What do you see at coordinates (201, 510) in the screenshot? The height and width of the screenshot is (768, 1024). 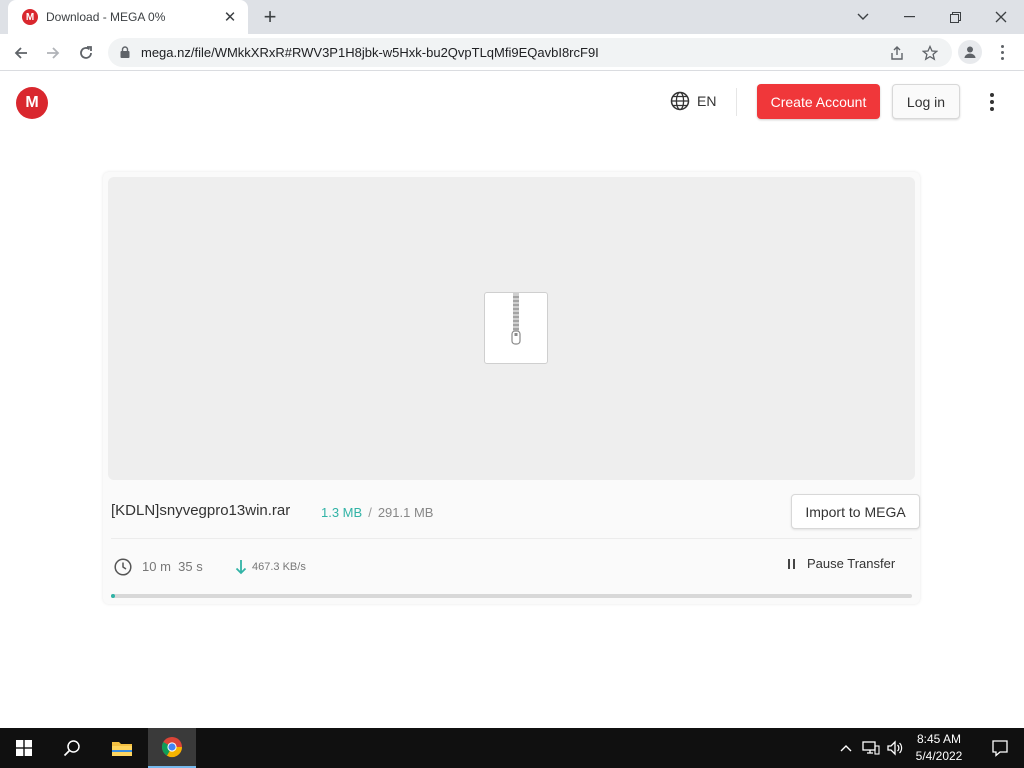 I see `file-name: [KDLN]snyvegpro13win.rar` at bounding box center [201, 510].